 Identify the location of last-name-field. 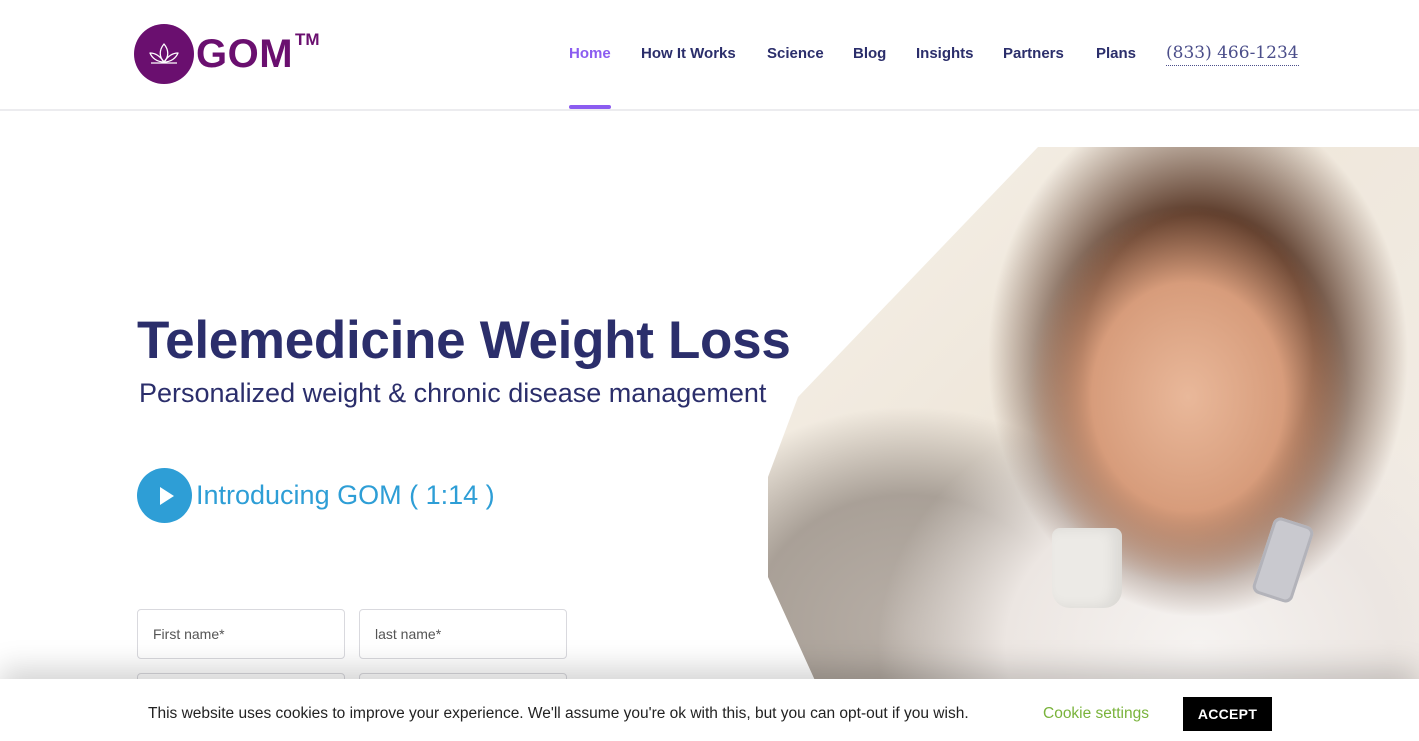
(463, 634).